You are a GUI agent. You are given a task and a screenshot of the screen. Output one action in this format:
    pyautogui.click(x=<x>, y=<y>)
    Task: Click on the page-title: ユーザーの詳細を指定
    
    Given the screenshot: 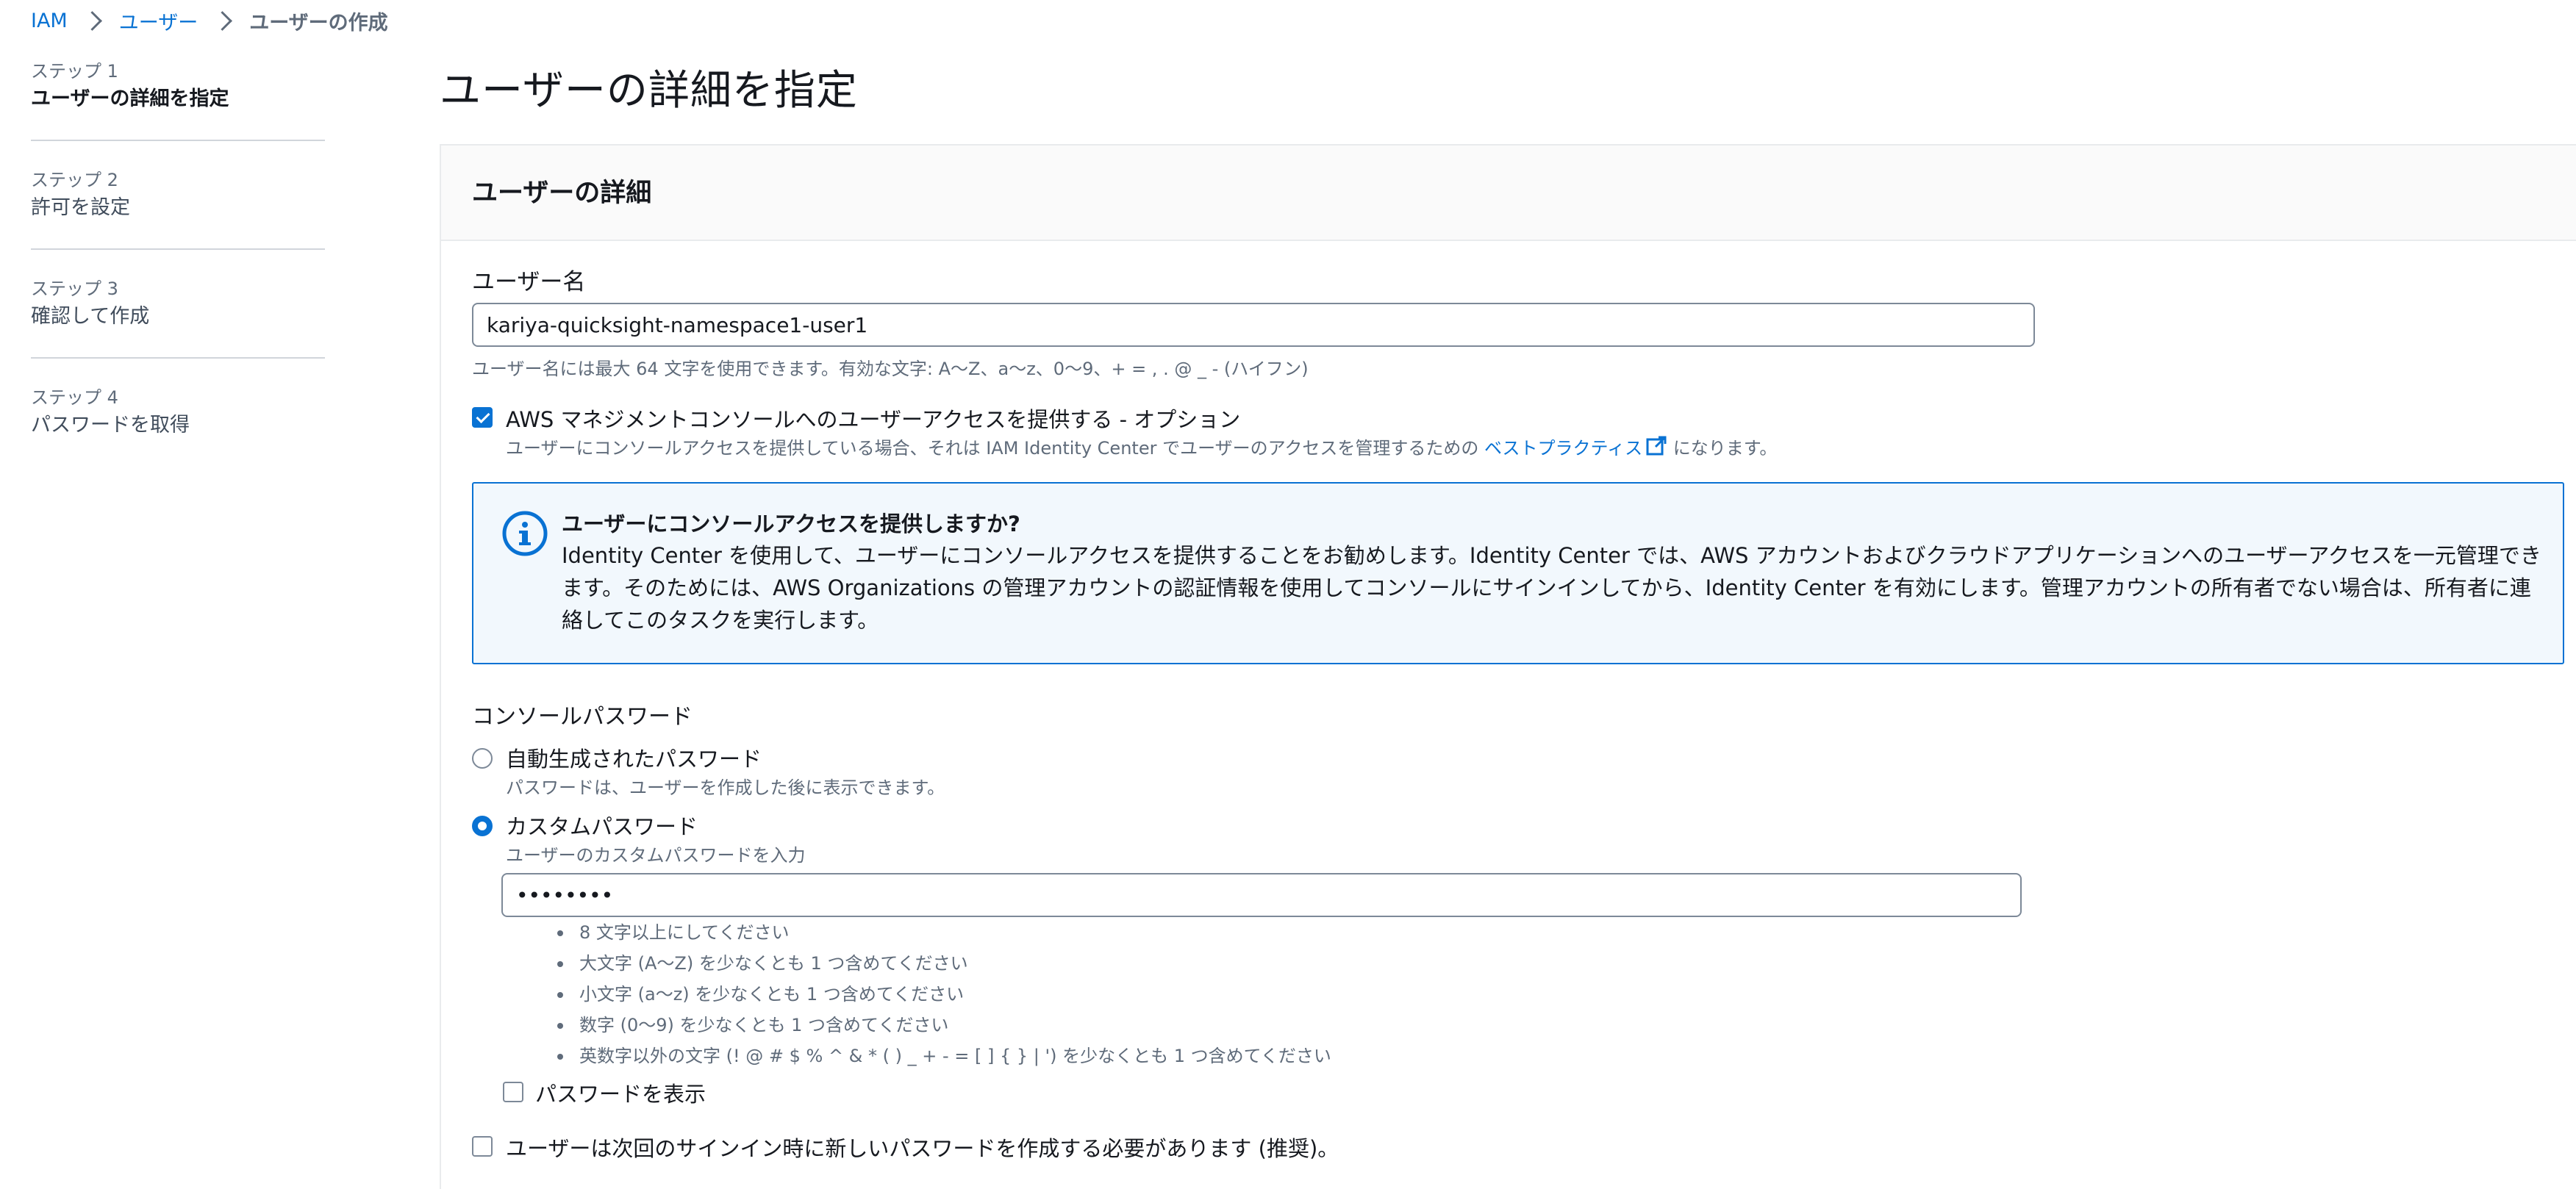 What is the action you would take?
    pyautogui.click(x=649, y=91)
    